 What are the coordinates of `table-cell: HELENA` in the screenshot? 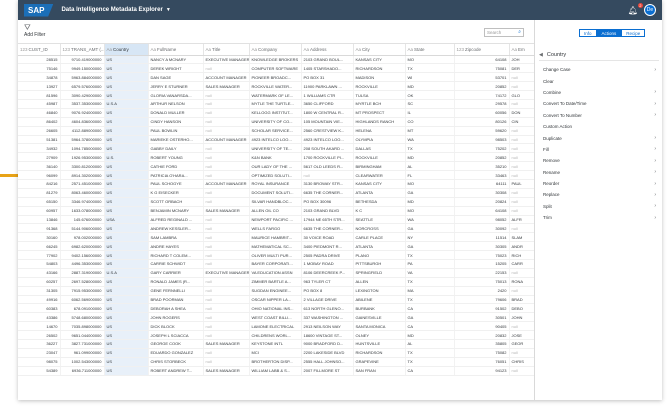 It's located at (379, 131).